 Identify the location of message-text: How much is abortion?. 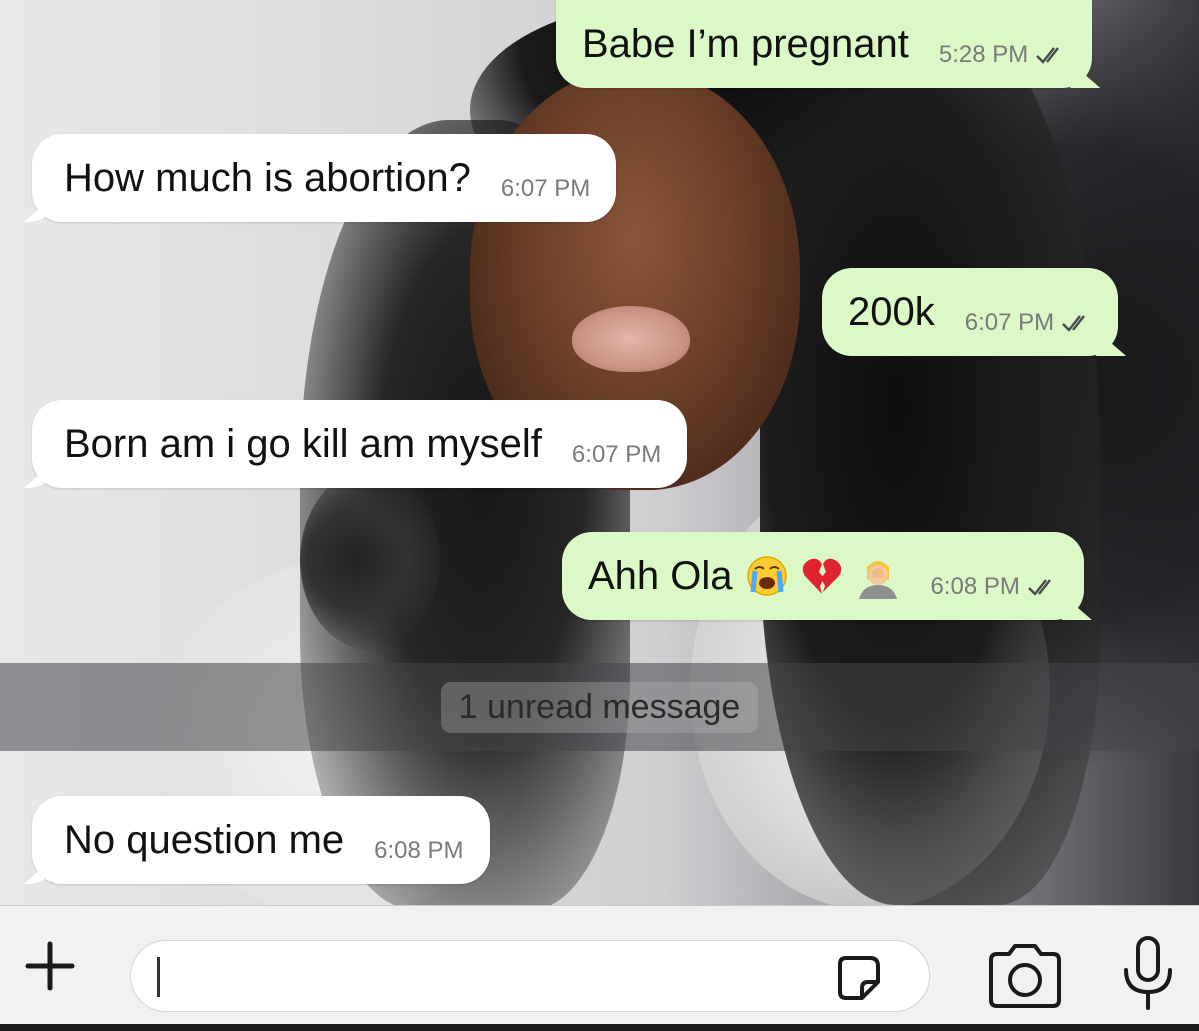
(267, 177).